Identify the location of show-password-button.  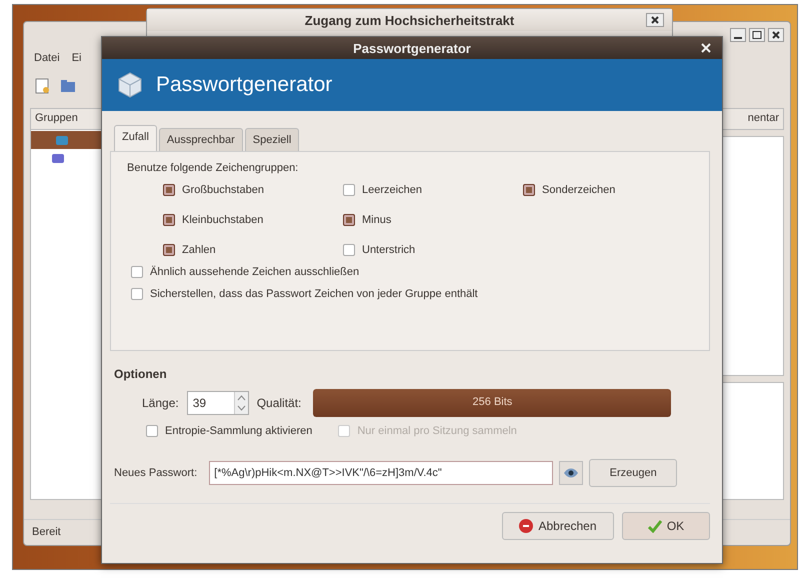
(571, 473).